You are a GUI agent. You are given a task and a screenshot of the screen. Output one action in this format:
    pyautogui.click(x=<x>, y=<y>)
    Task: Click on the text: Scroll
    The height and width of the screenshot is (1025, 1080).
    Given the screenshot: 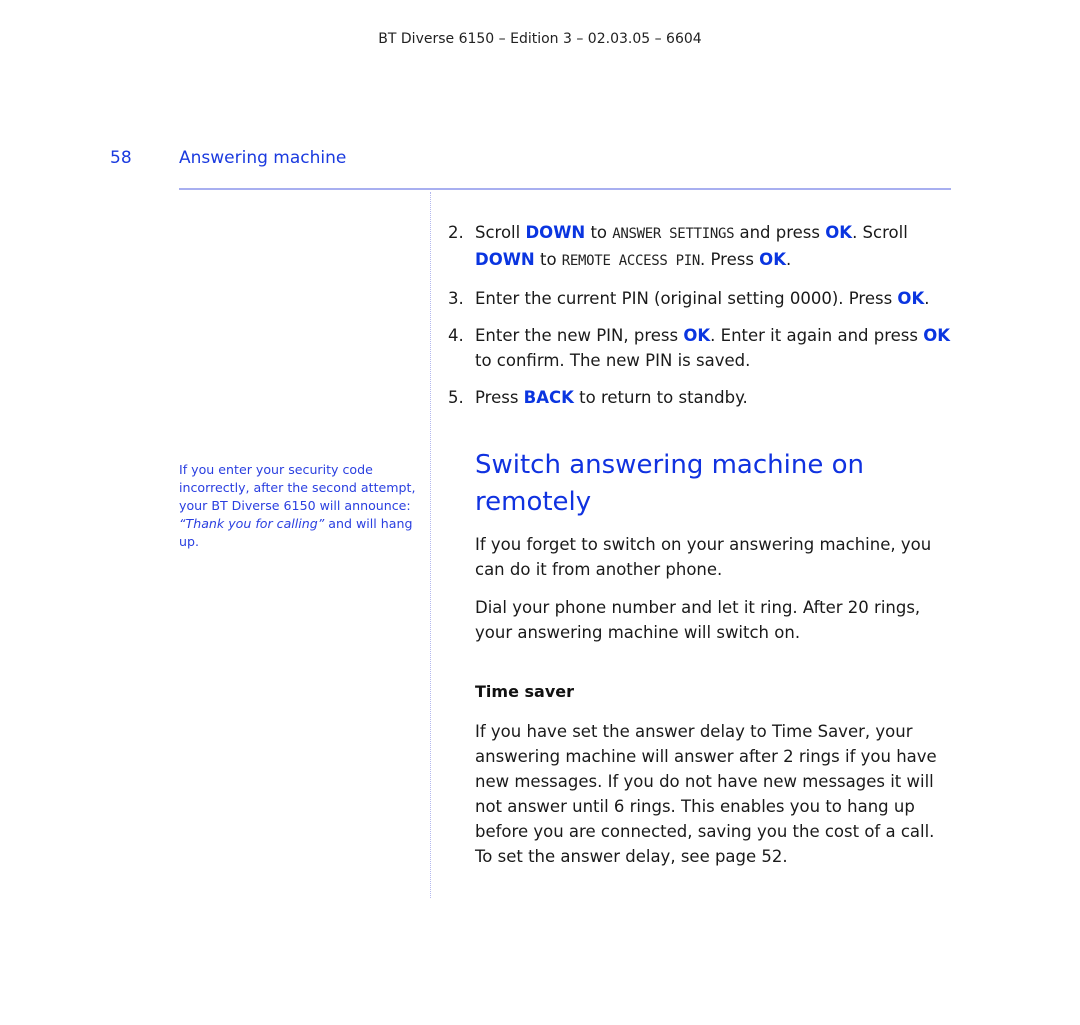 What is the action you would take?
    pyautogui.click(x=500, y=232)
    